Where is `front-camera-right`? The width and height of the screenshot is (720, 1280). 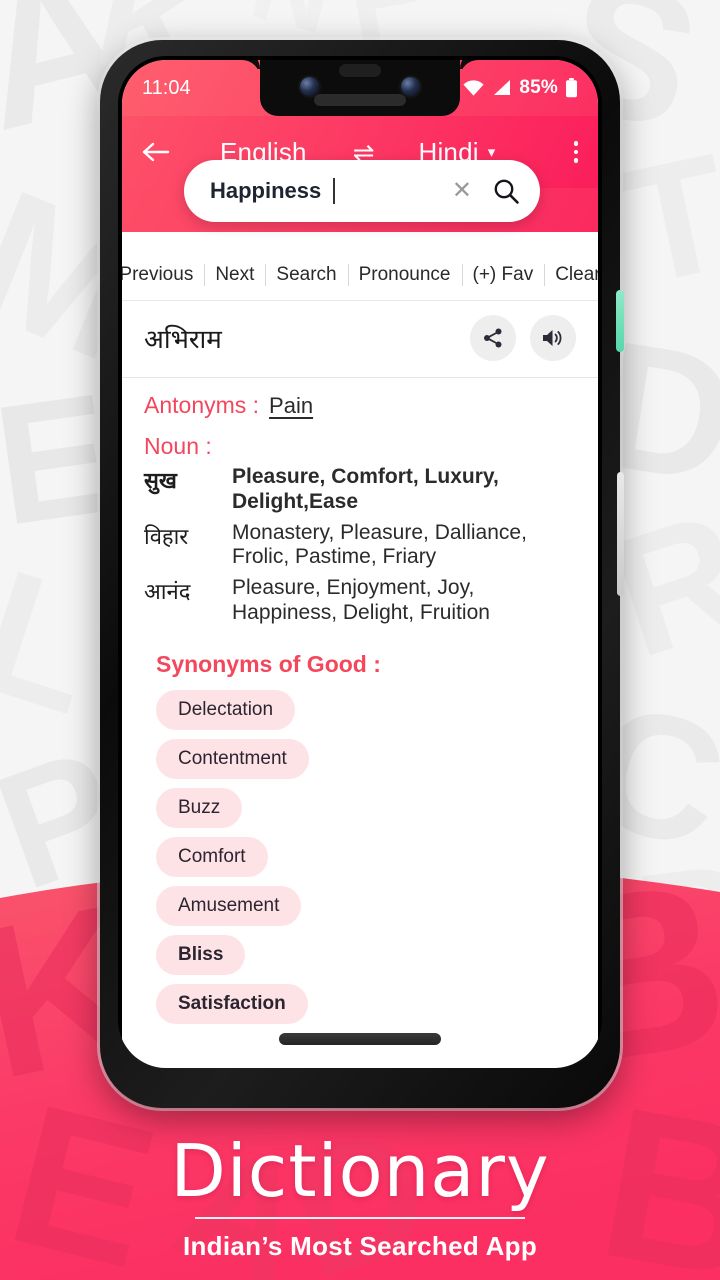
front-camera-right is located at coordinates (410, 86).